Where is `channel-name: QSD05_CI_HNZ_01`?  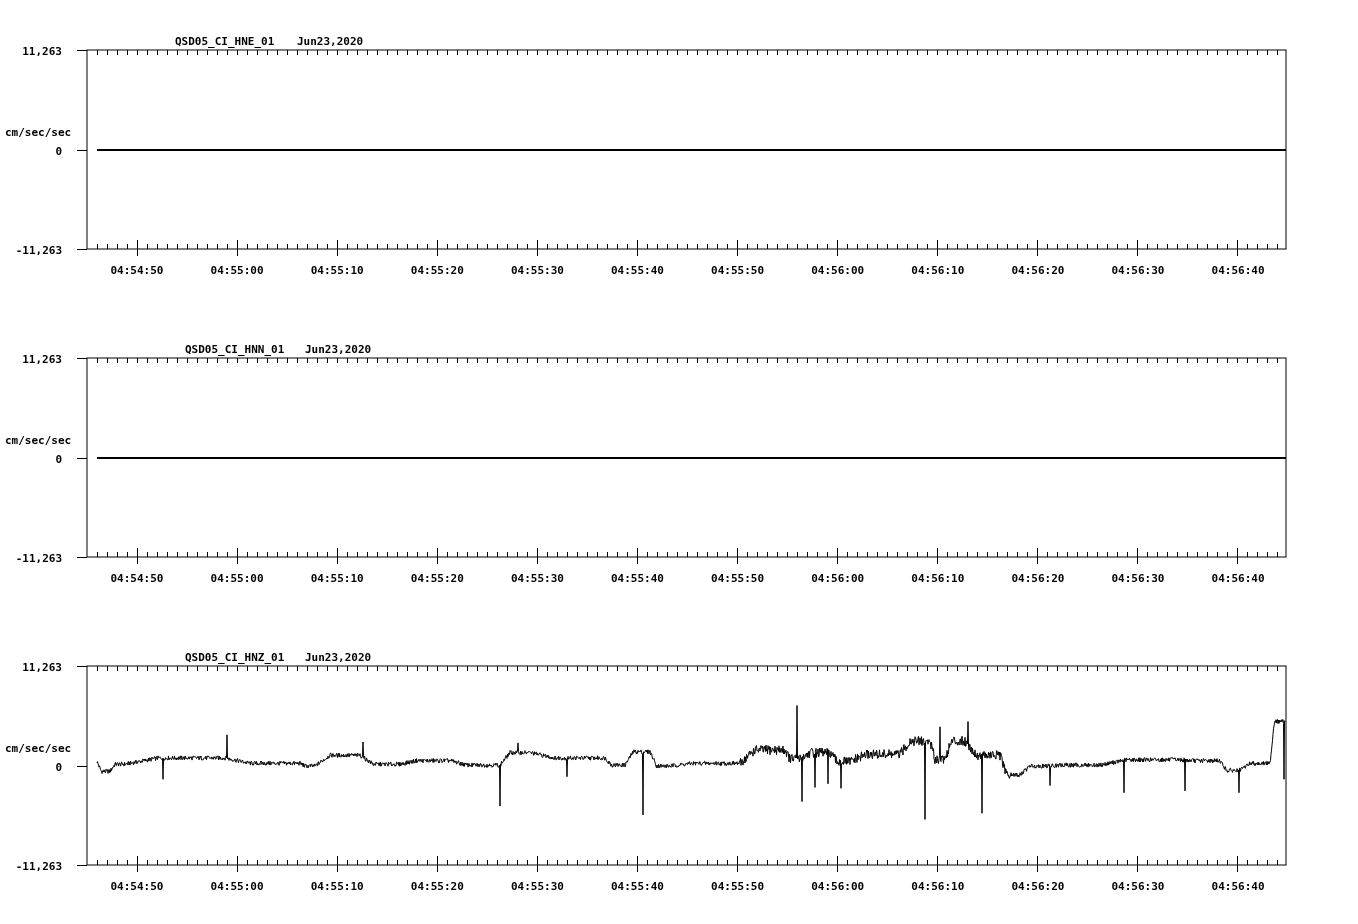
channel-name: QSD05_CI_HNZ_01 is located at coordinates (235, 657).